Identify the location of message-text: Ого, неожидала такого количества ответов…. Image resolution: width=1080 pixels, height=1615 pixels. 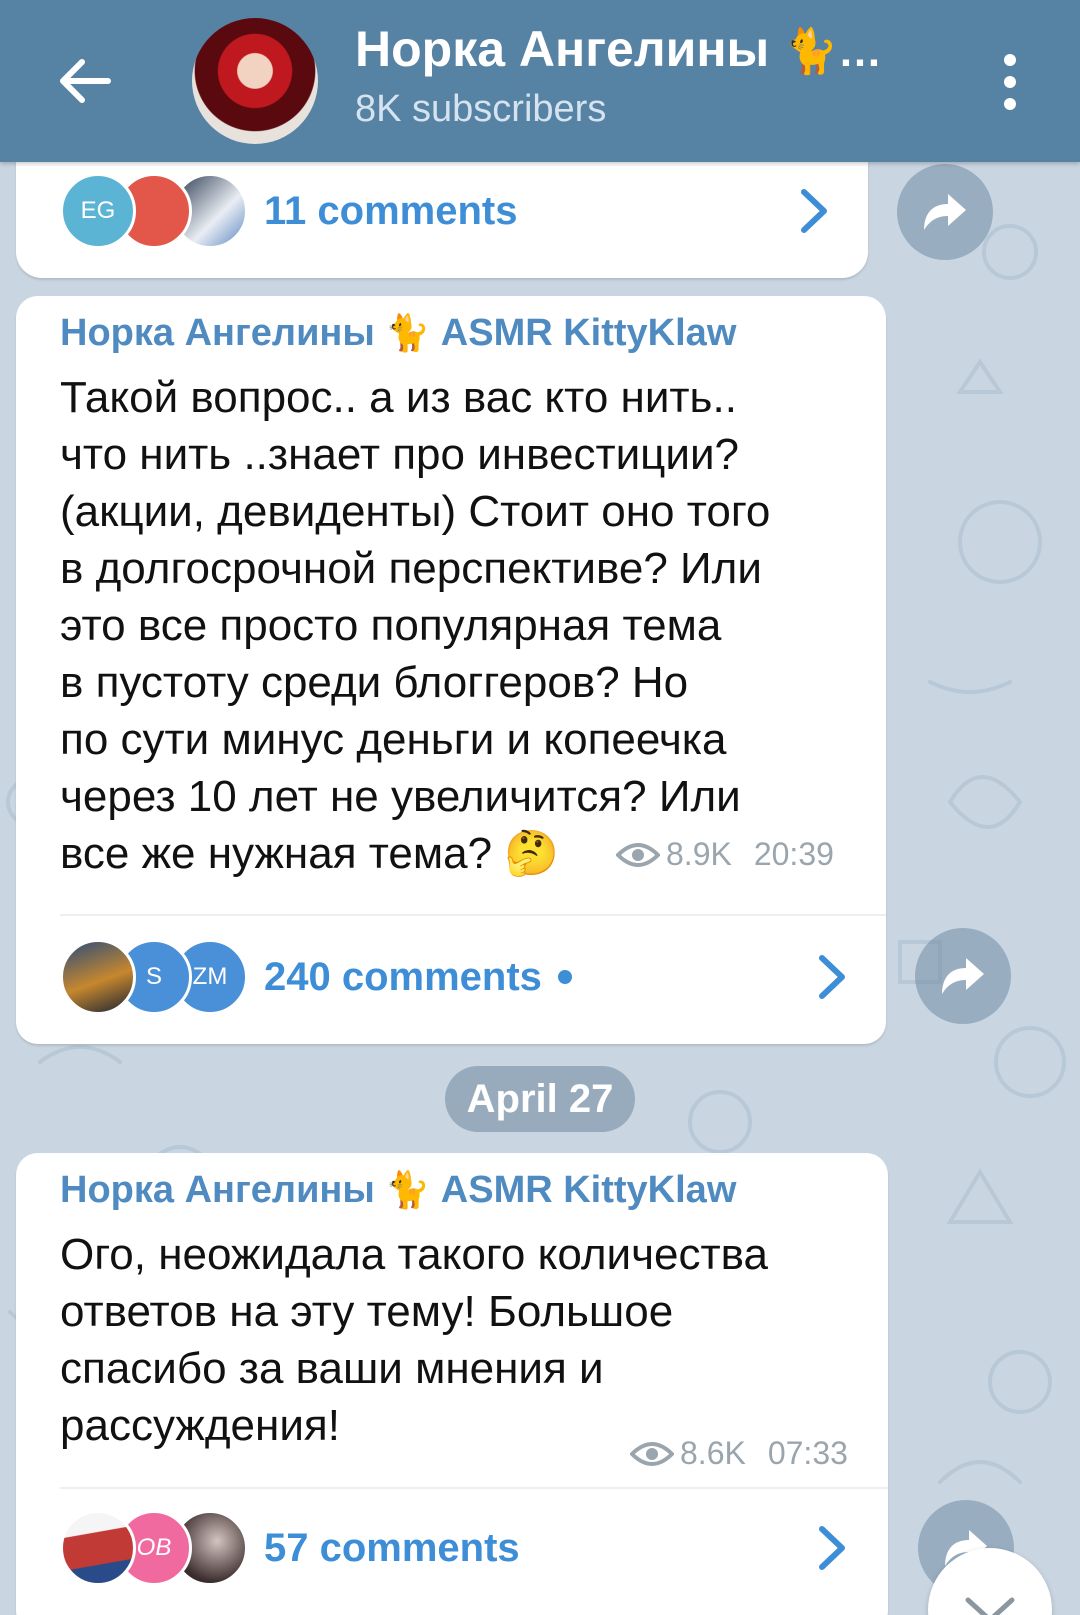
(414, 1340).